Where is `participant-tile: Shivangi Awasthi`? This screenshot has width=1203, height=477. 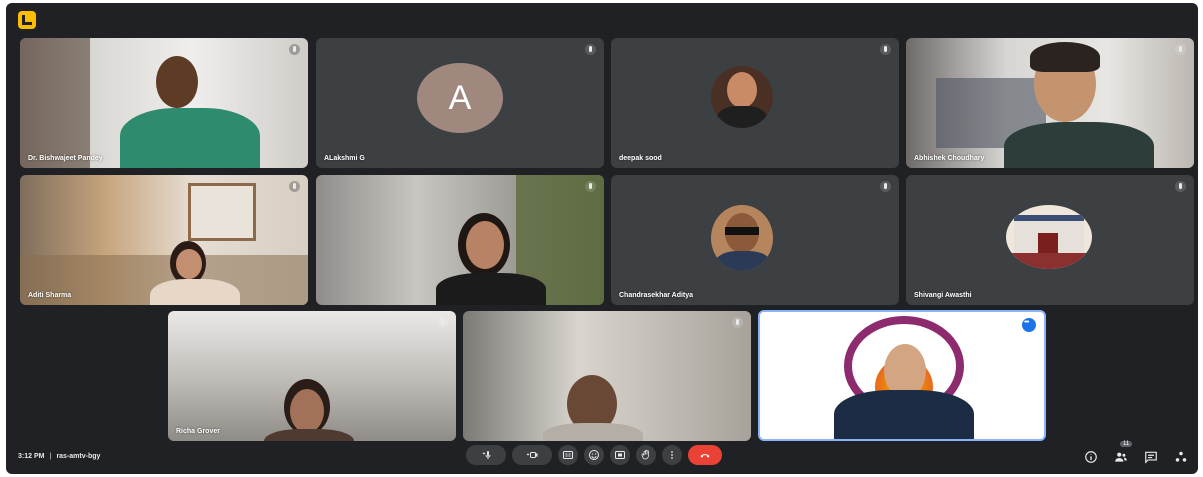 participant-tile: Shivangi Awasthi is located at coordinates (1050, 240).